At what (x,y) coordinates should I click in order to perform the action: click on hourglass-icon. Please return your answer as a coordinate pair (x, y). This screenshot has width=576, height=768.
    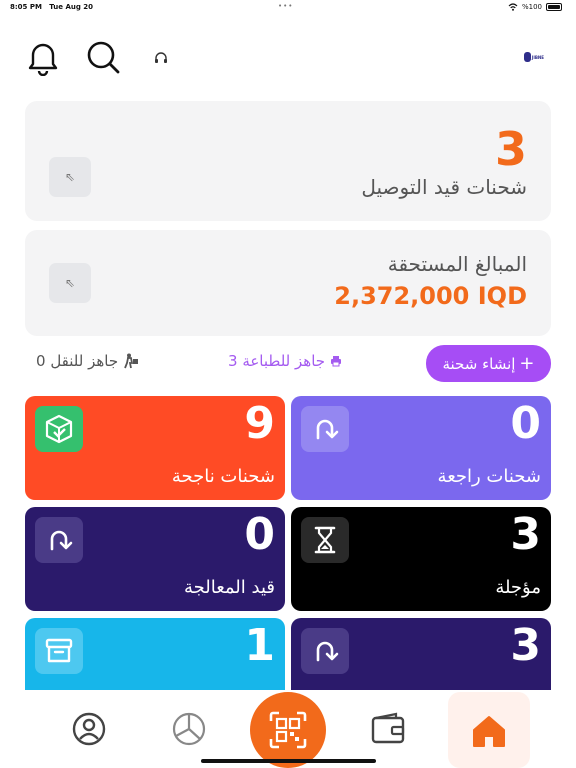
    Looking at the image, I should click on (325, 540).